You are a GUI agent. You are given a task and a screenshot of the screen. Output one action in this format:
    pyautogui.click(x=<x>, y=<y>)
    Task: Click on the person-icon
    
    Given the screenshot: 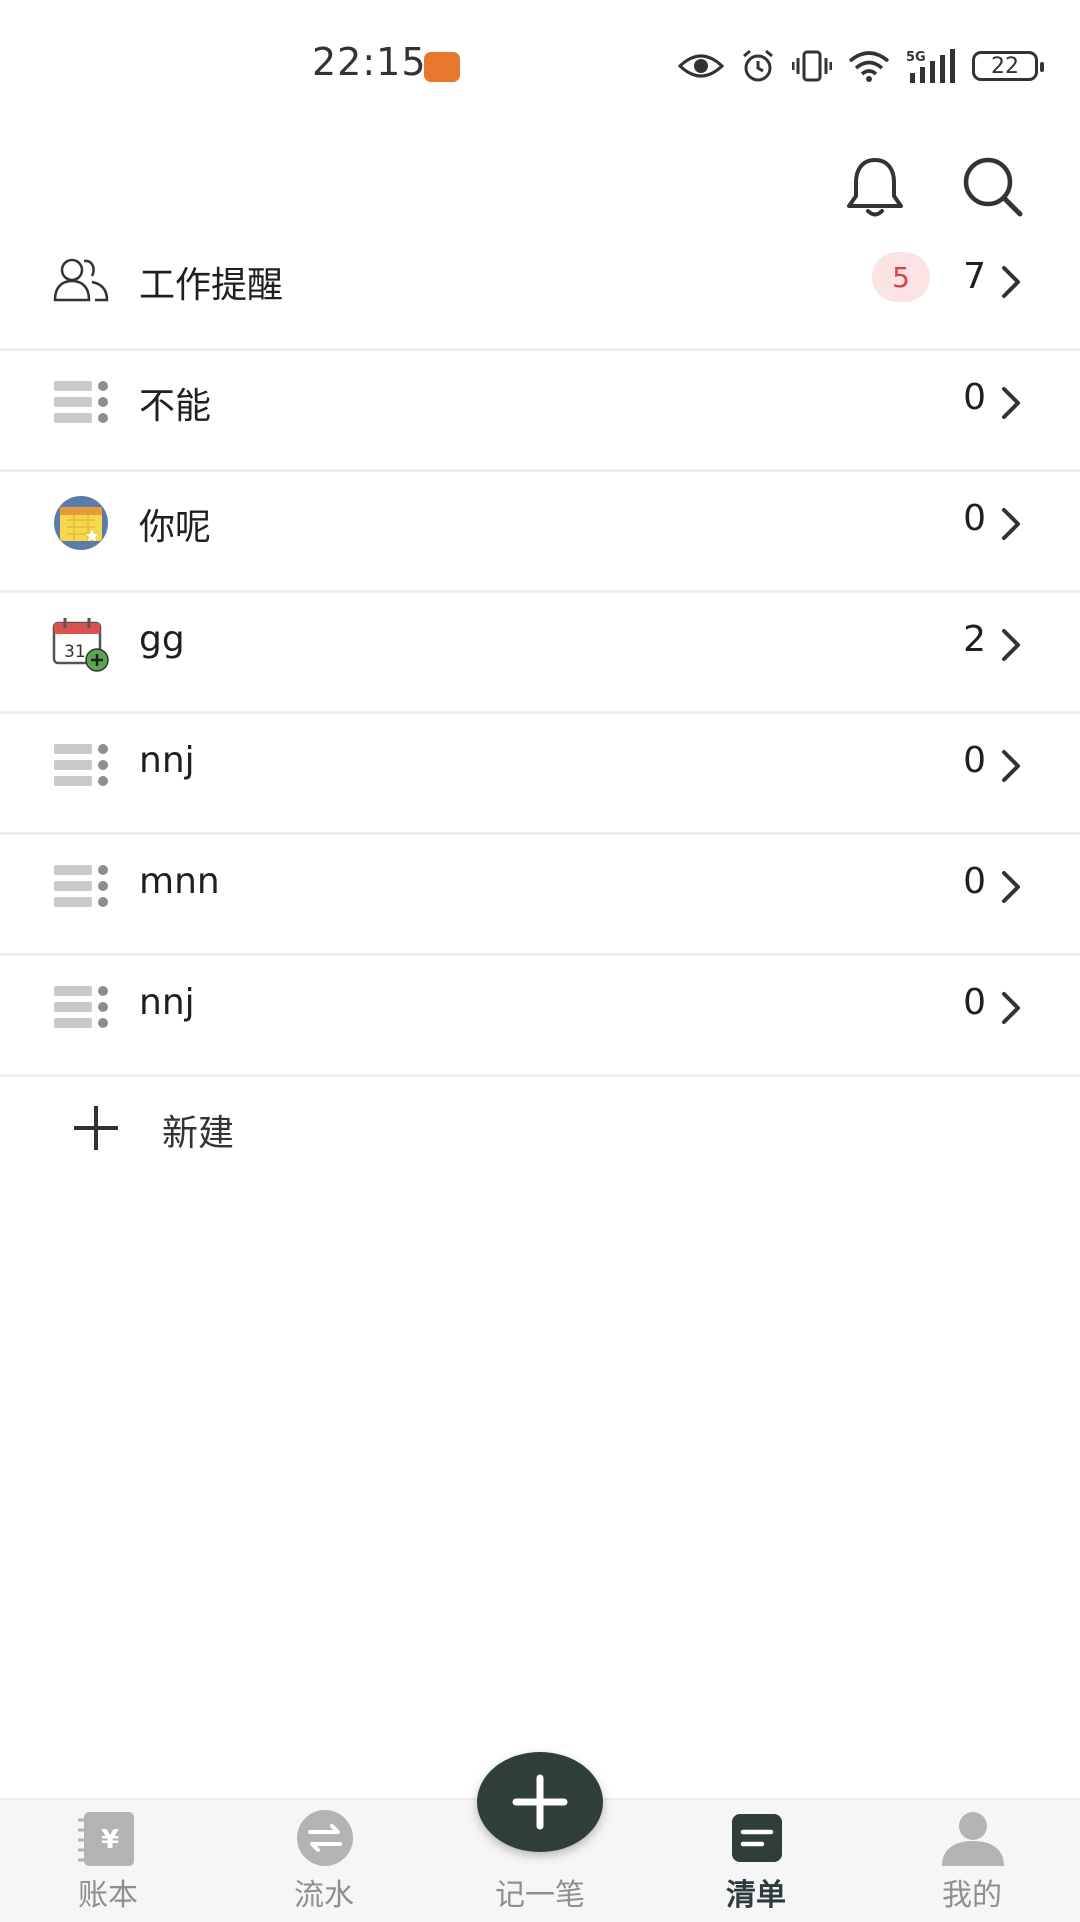 What is the action you would take?
    pyautogui.click(x=973, y=1839)
    